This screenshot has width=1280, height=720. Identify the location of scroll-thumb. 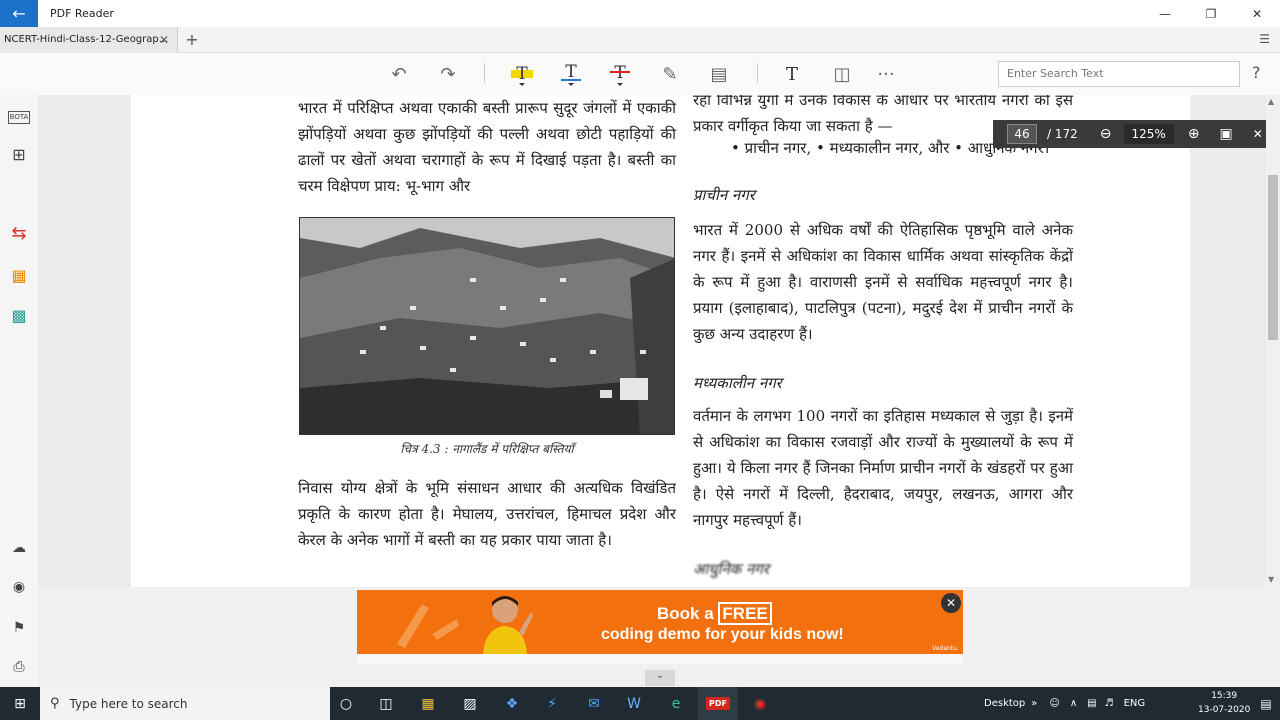
(1273, 257).